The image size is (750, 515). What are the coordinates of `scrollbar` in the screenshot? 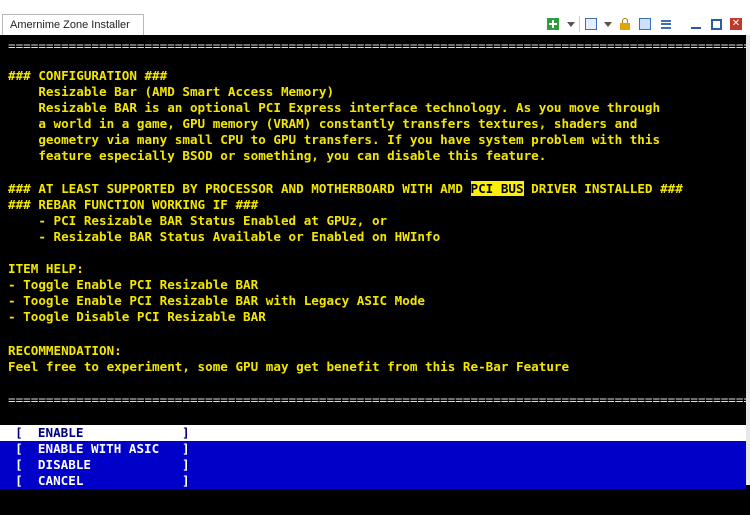 It's located at (748, 260).